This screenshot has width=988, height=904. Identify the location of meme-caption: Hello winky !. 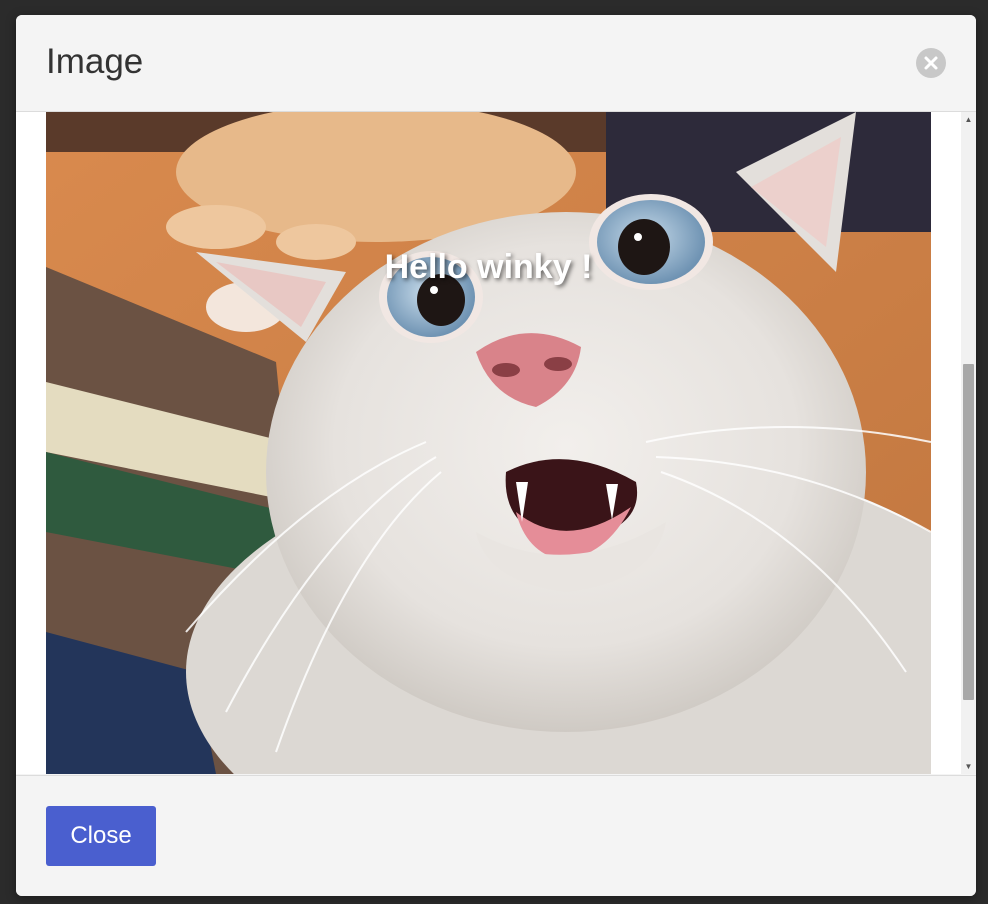
(488, 267).